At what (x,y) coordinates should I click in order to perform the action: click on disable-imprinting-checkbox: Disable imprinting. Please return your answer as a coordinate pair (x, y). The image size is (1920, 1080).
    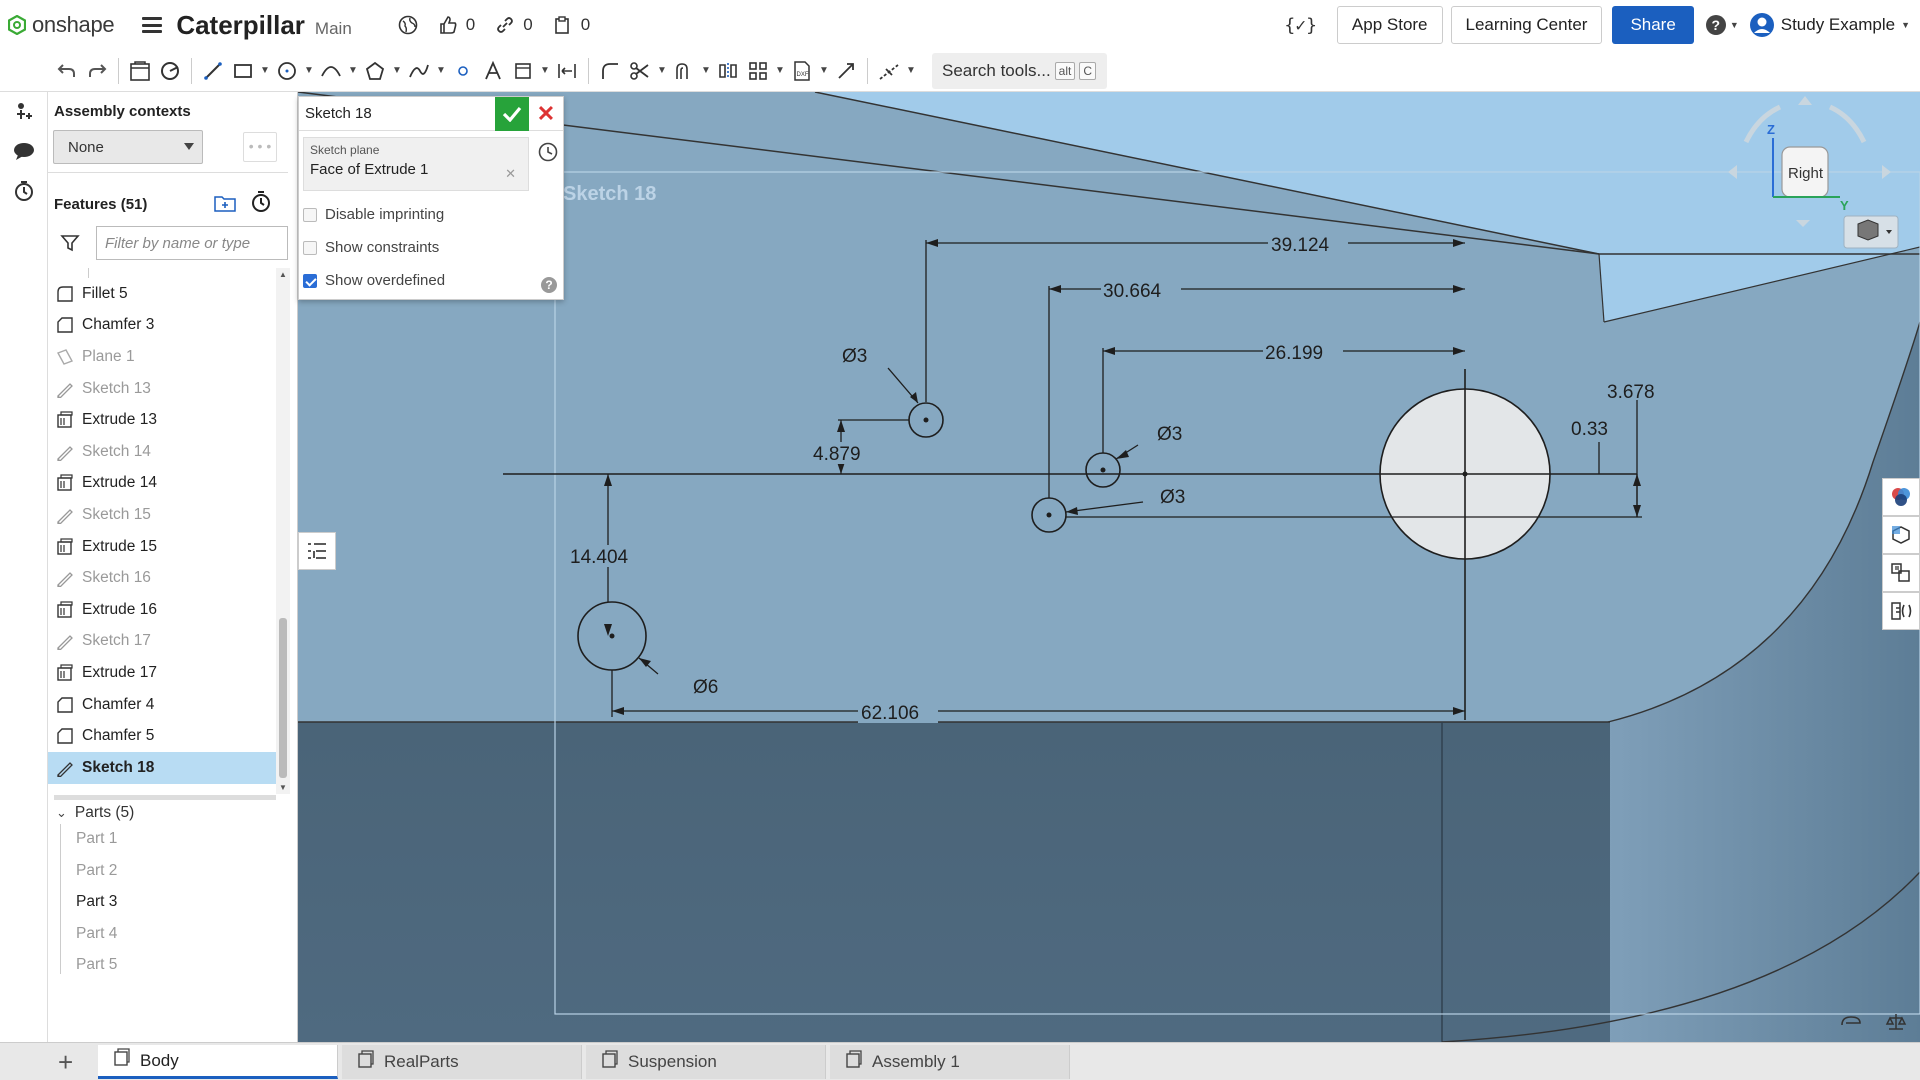
    Looking at the image, I should click on (373, 214).